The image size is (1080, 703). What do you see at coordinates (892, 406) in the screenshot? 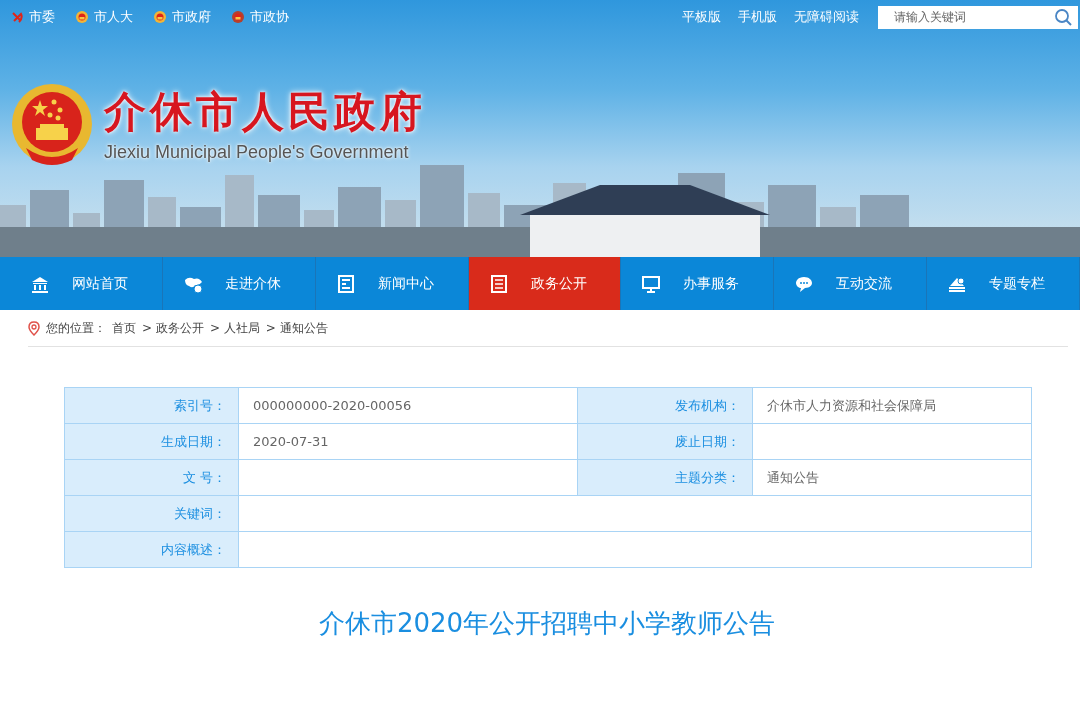
I see `field-value: 介休市人力资源和社会保障局` at bounding box center [892, 406].